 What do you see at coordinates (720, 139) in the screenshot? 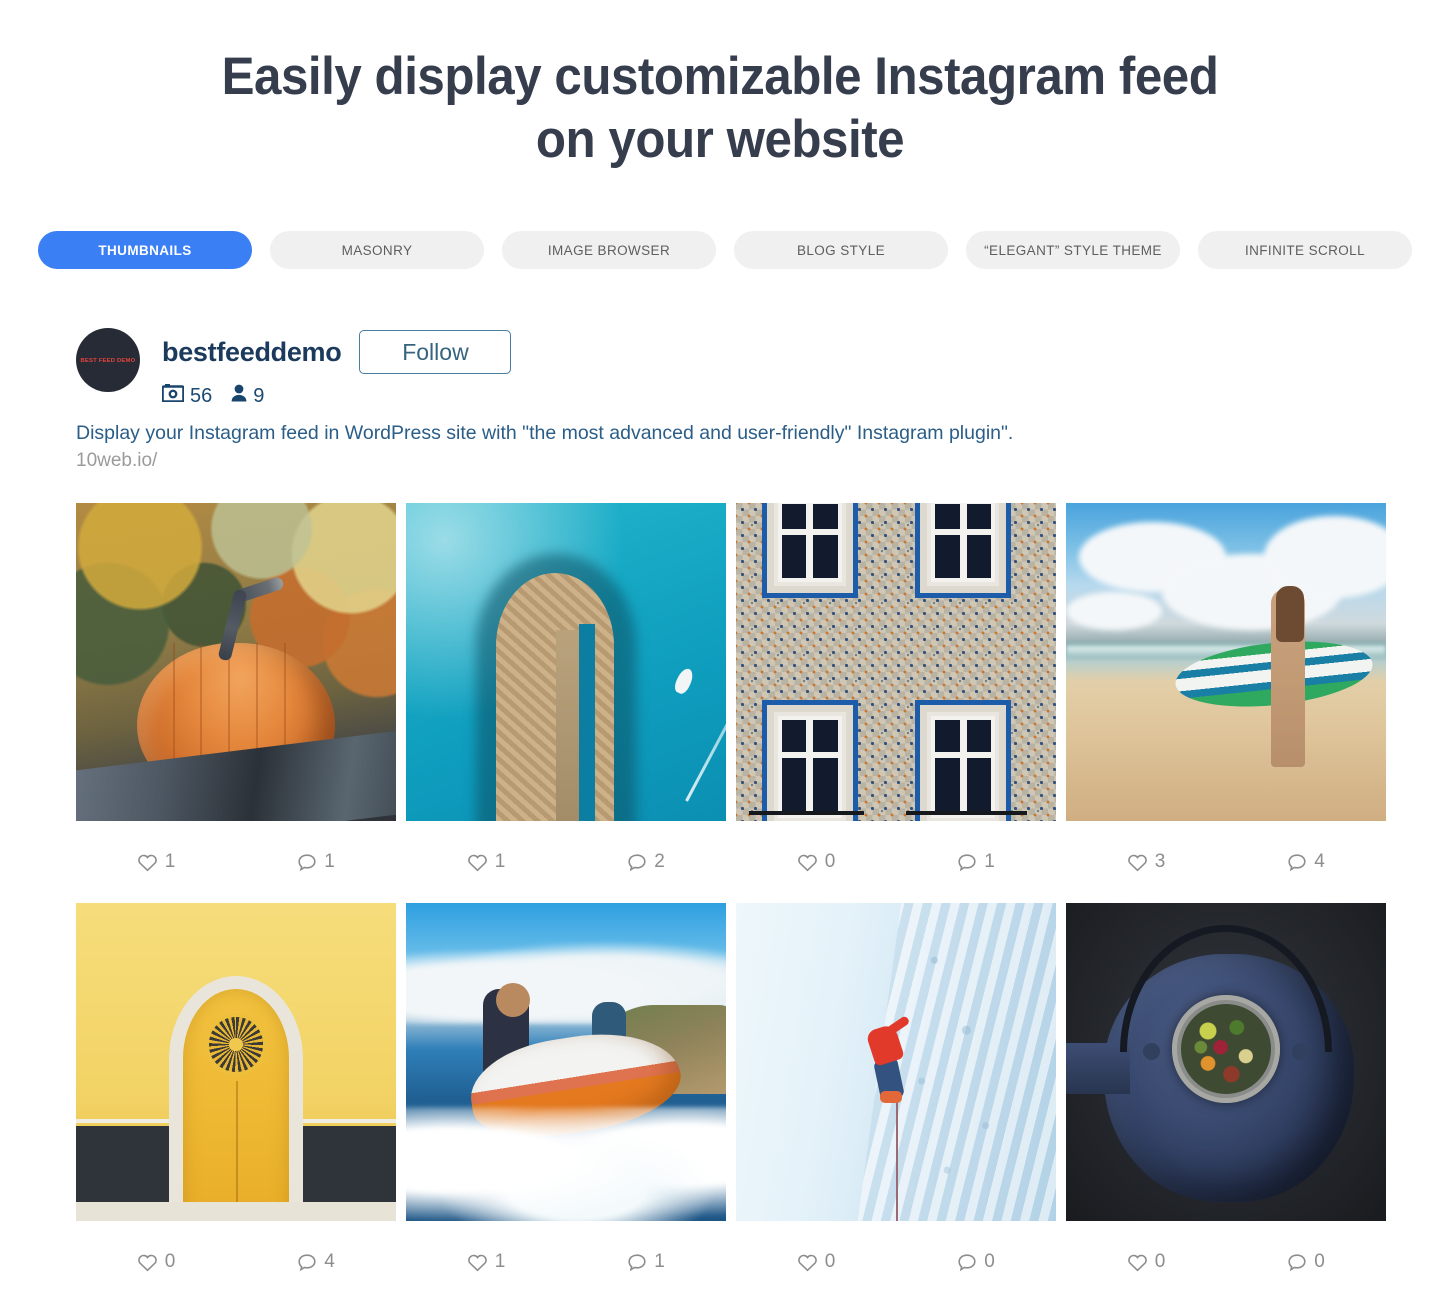
I see `page-title-line-2: on your website` at bounding box center [720, 139].